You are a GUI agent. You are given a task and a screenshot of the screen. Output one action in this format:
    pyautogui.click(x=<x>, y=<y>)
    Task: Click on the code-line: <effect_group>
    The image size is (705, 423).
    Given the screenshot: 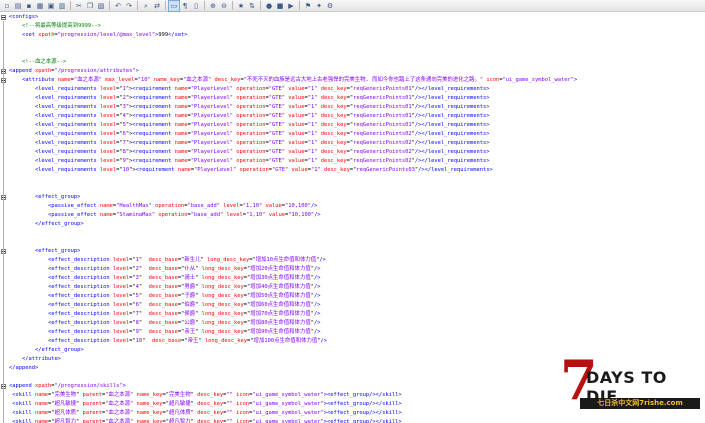 What is the action you would take?
    pyautogui.click(x=44, y=197)
    